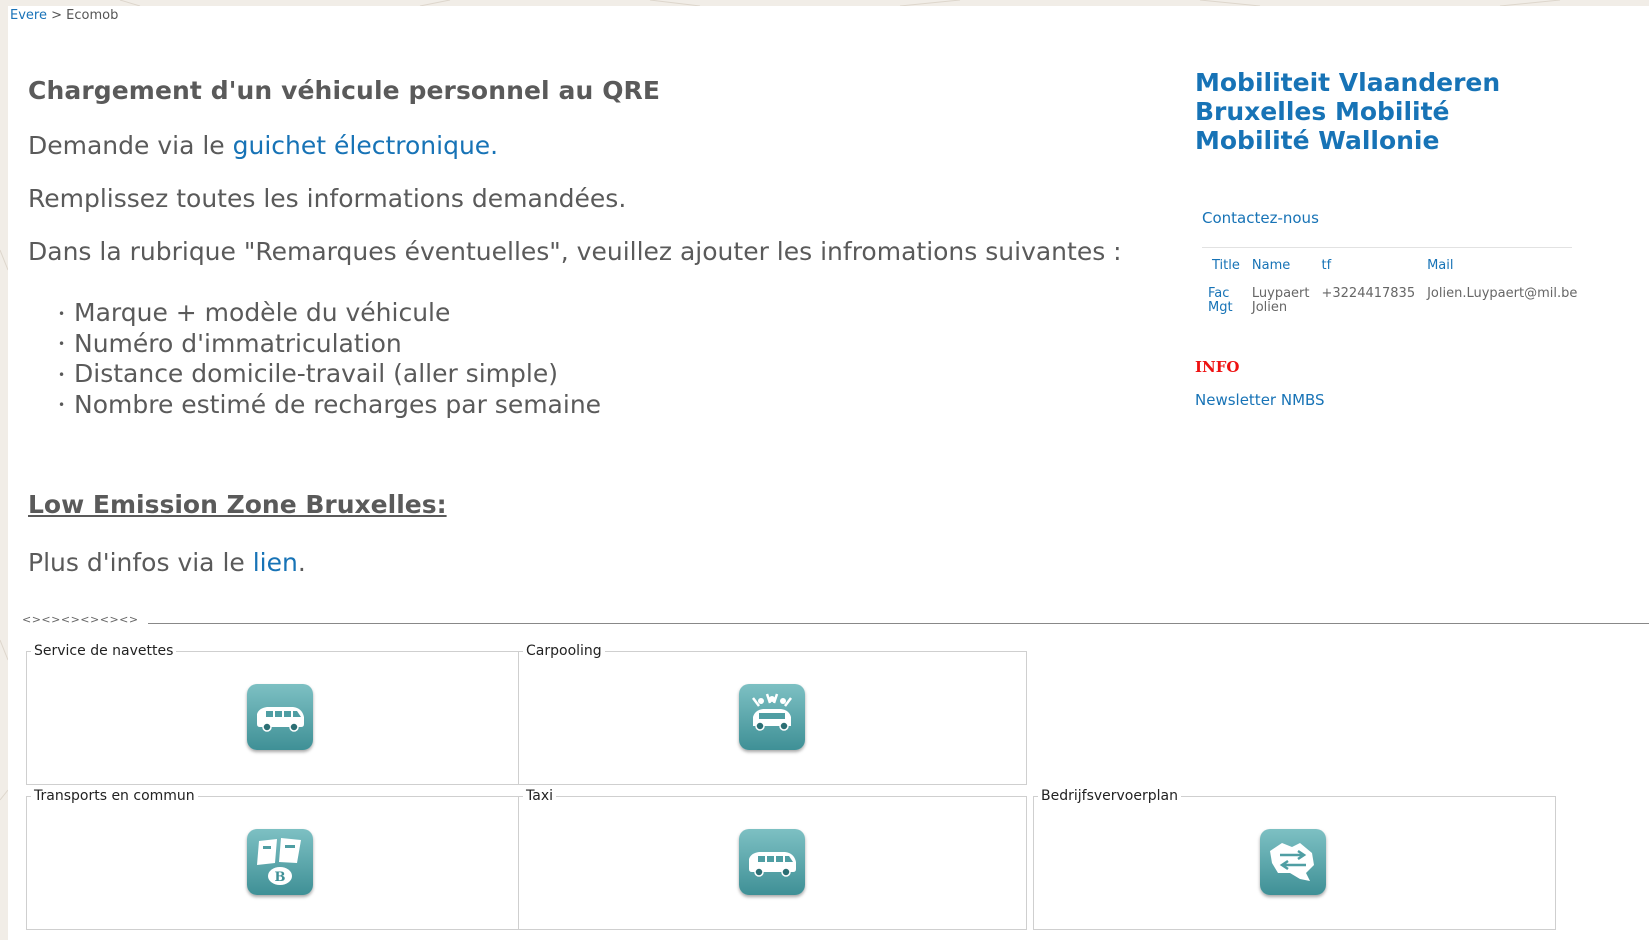 This screenshot has height=940, width=1649. Describe the element at coordinates (301, 562) in the screenshot. I see `more-info-end: .` at that location.